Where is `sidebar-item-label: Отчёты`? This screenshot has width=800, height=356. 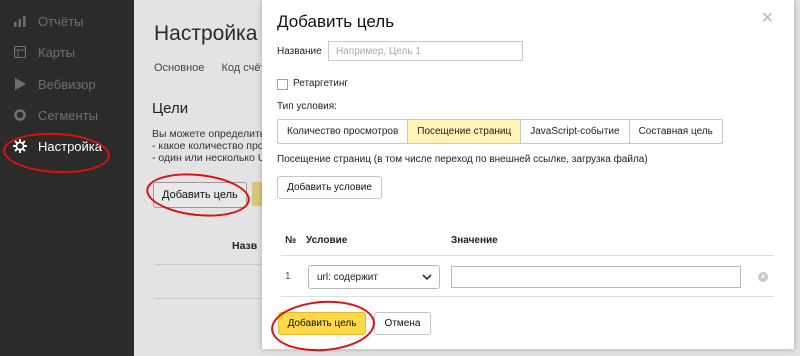 sidebar-item-label: Отчёты is located at coordinates (61, 21).